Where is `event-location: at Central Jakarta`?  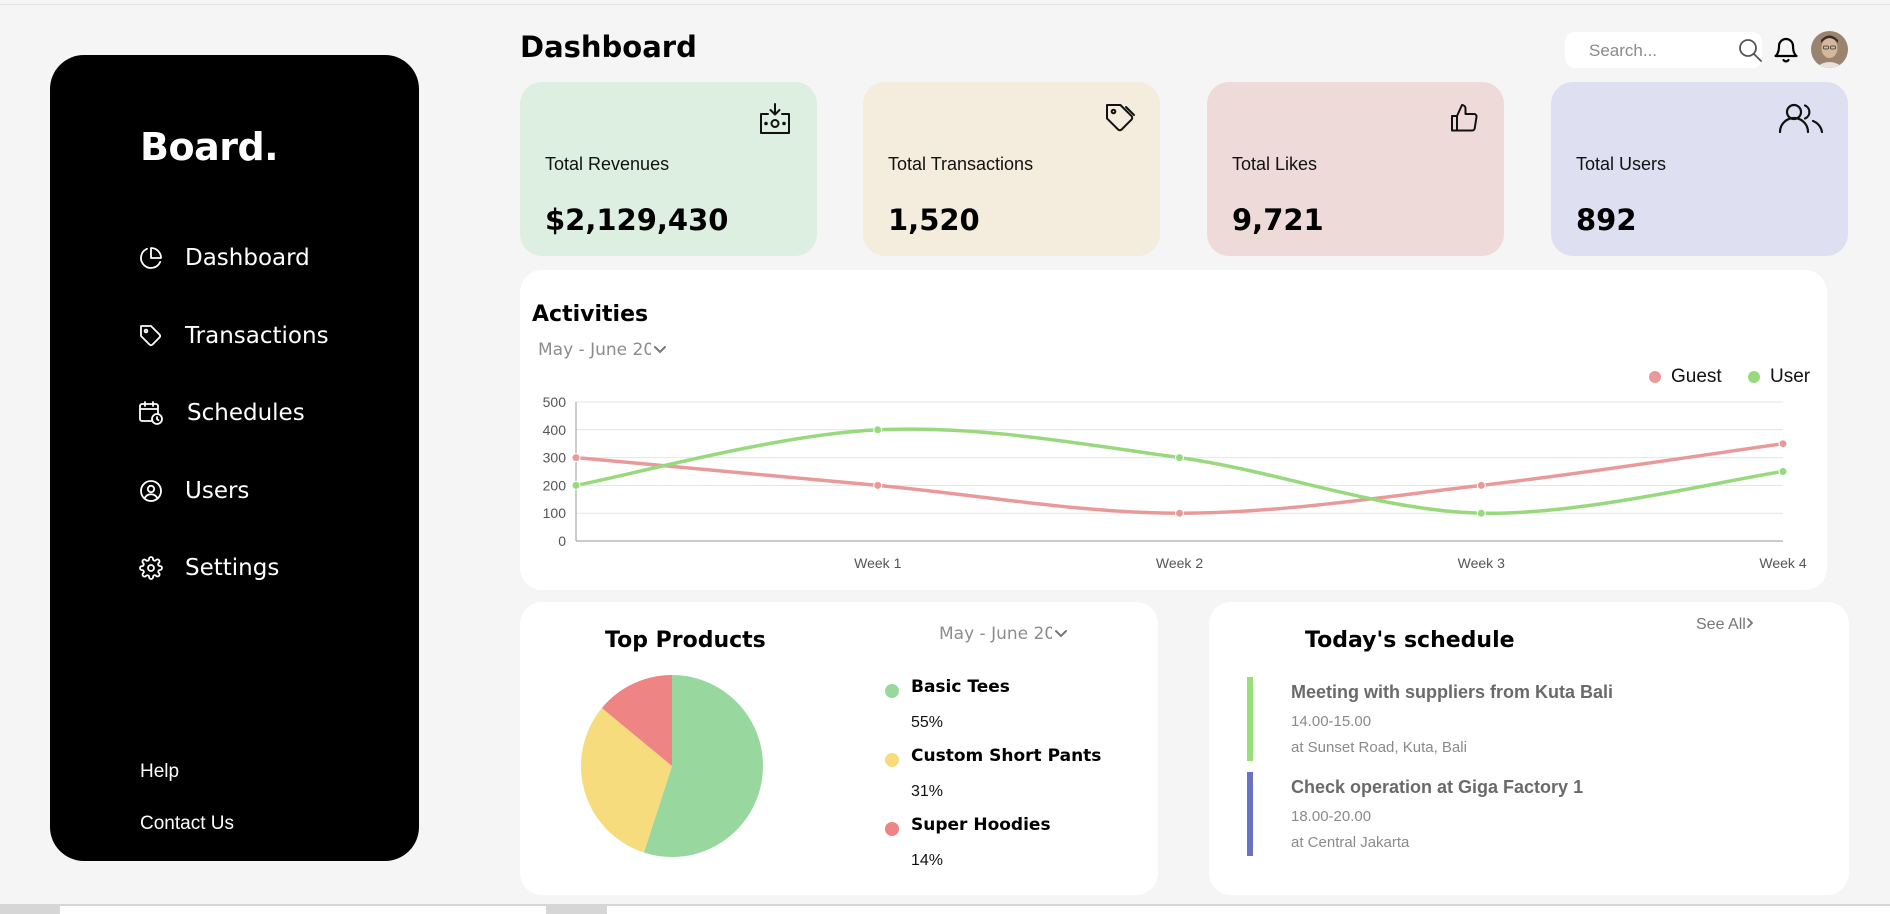
event-location: at Central Jakarta is located at coordinates (1350, 842).